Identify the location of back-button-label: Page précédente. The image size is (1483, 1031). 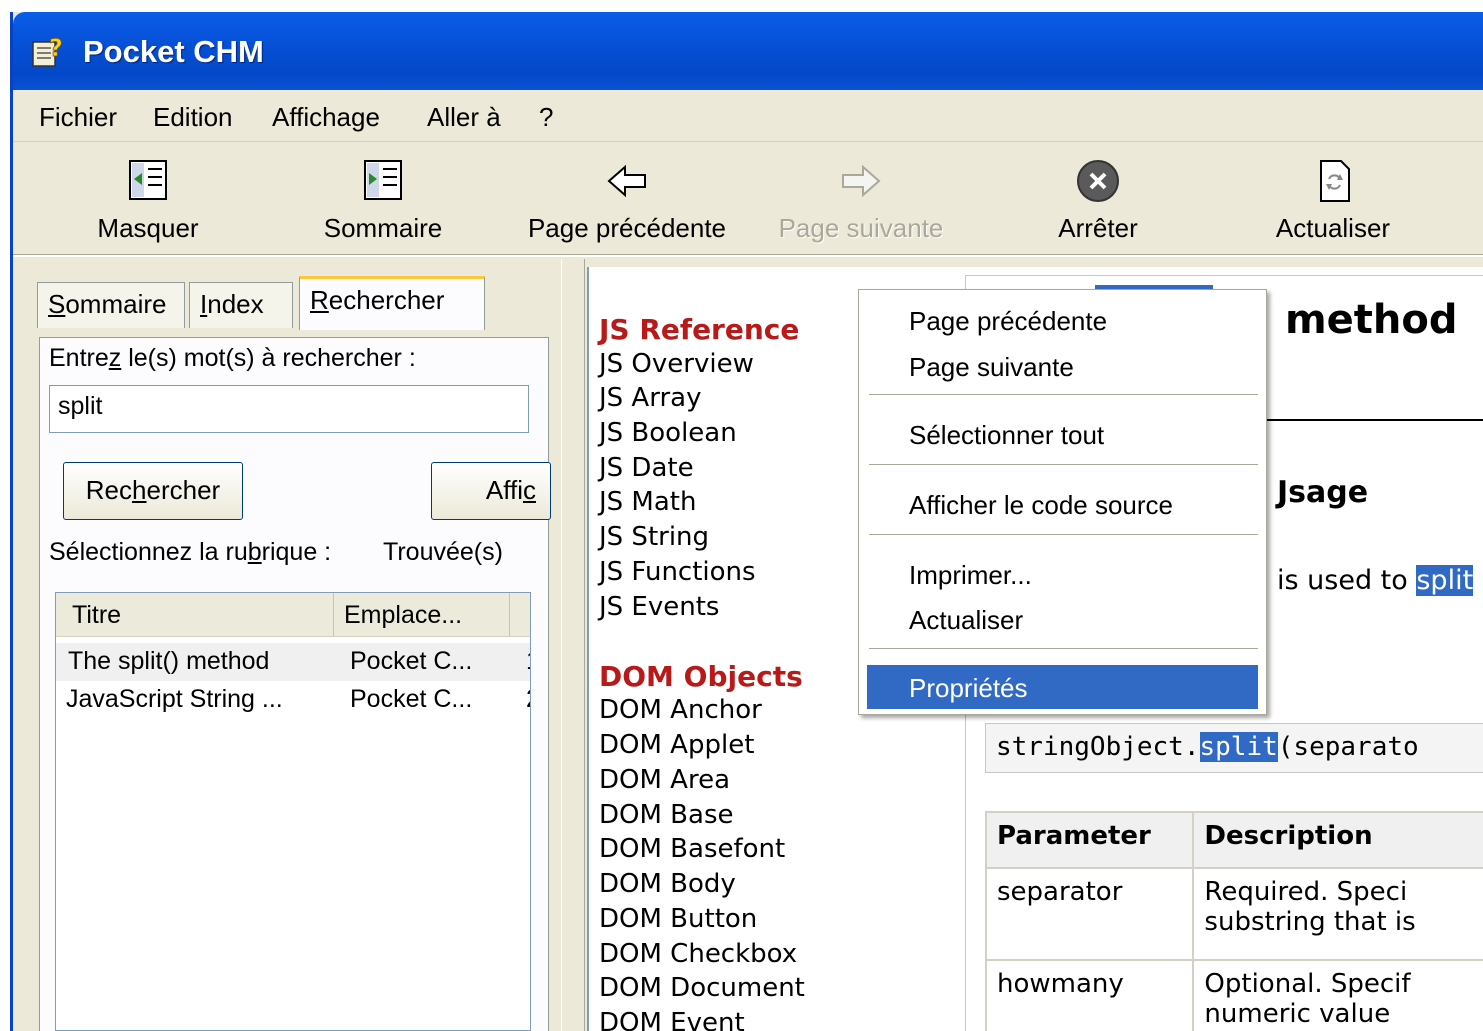
(627, 228).